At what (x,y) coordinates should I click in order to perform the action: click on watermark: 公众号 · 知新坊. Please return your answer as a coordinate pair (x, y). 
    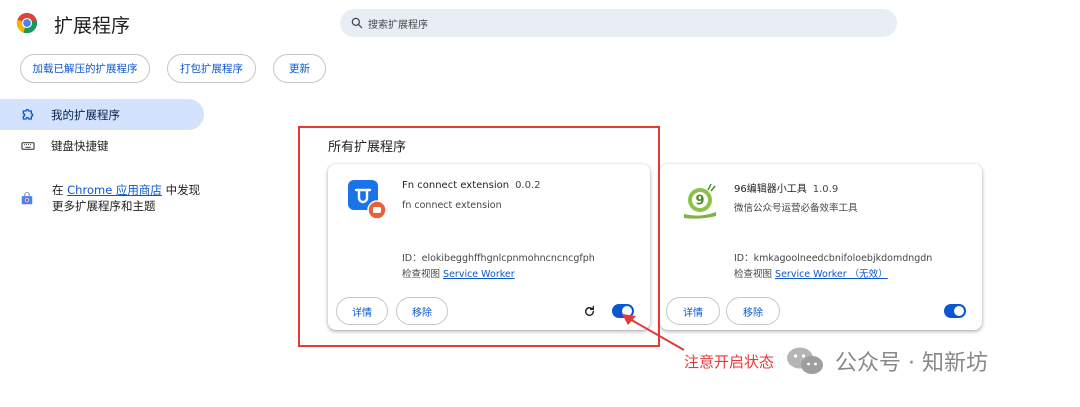
    Looking at the image, I should click on (886, 361).